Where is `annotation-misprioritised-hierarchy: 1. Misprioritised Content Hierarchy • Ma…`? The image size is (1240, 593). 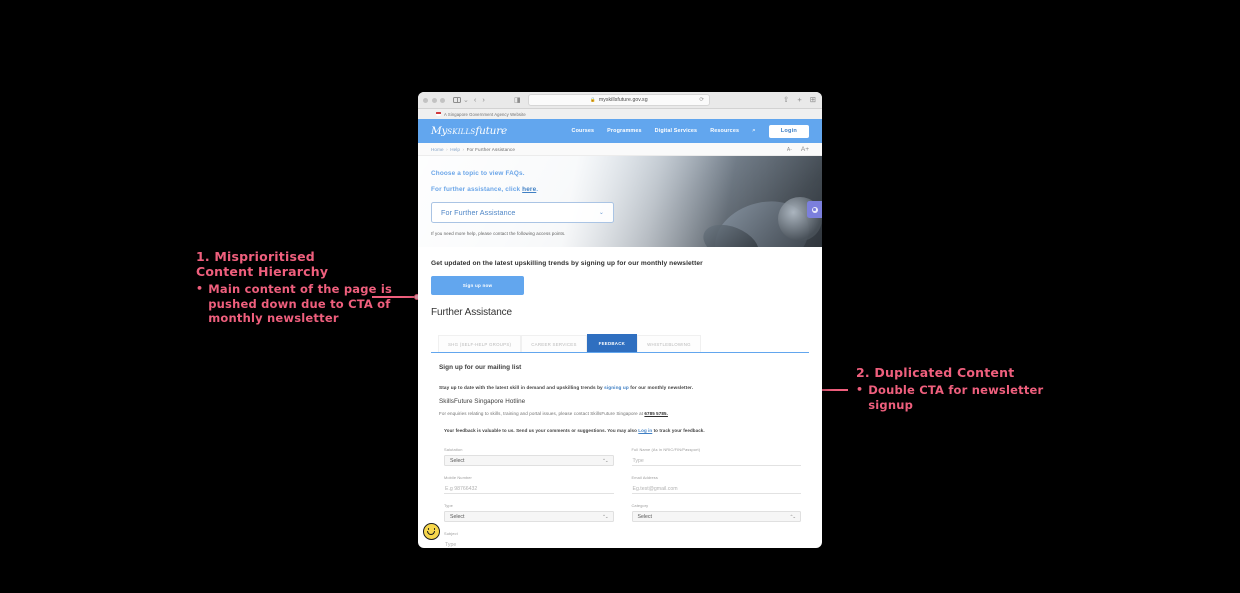
annotation-misprioritised-hierarchy: 1. Misprioritised Content Hierarchy • Ma… is located at coordinates (301, 287).